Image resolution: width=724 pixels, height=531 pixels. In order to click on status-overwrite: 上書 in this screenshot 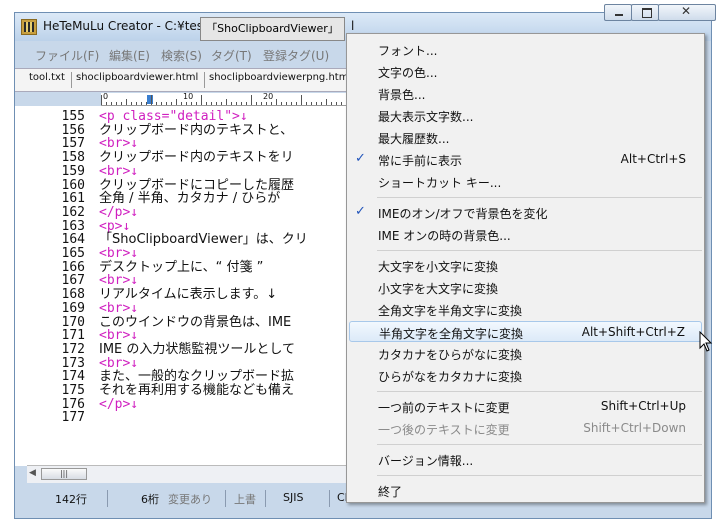, I will do `click(245, 499)`.